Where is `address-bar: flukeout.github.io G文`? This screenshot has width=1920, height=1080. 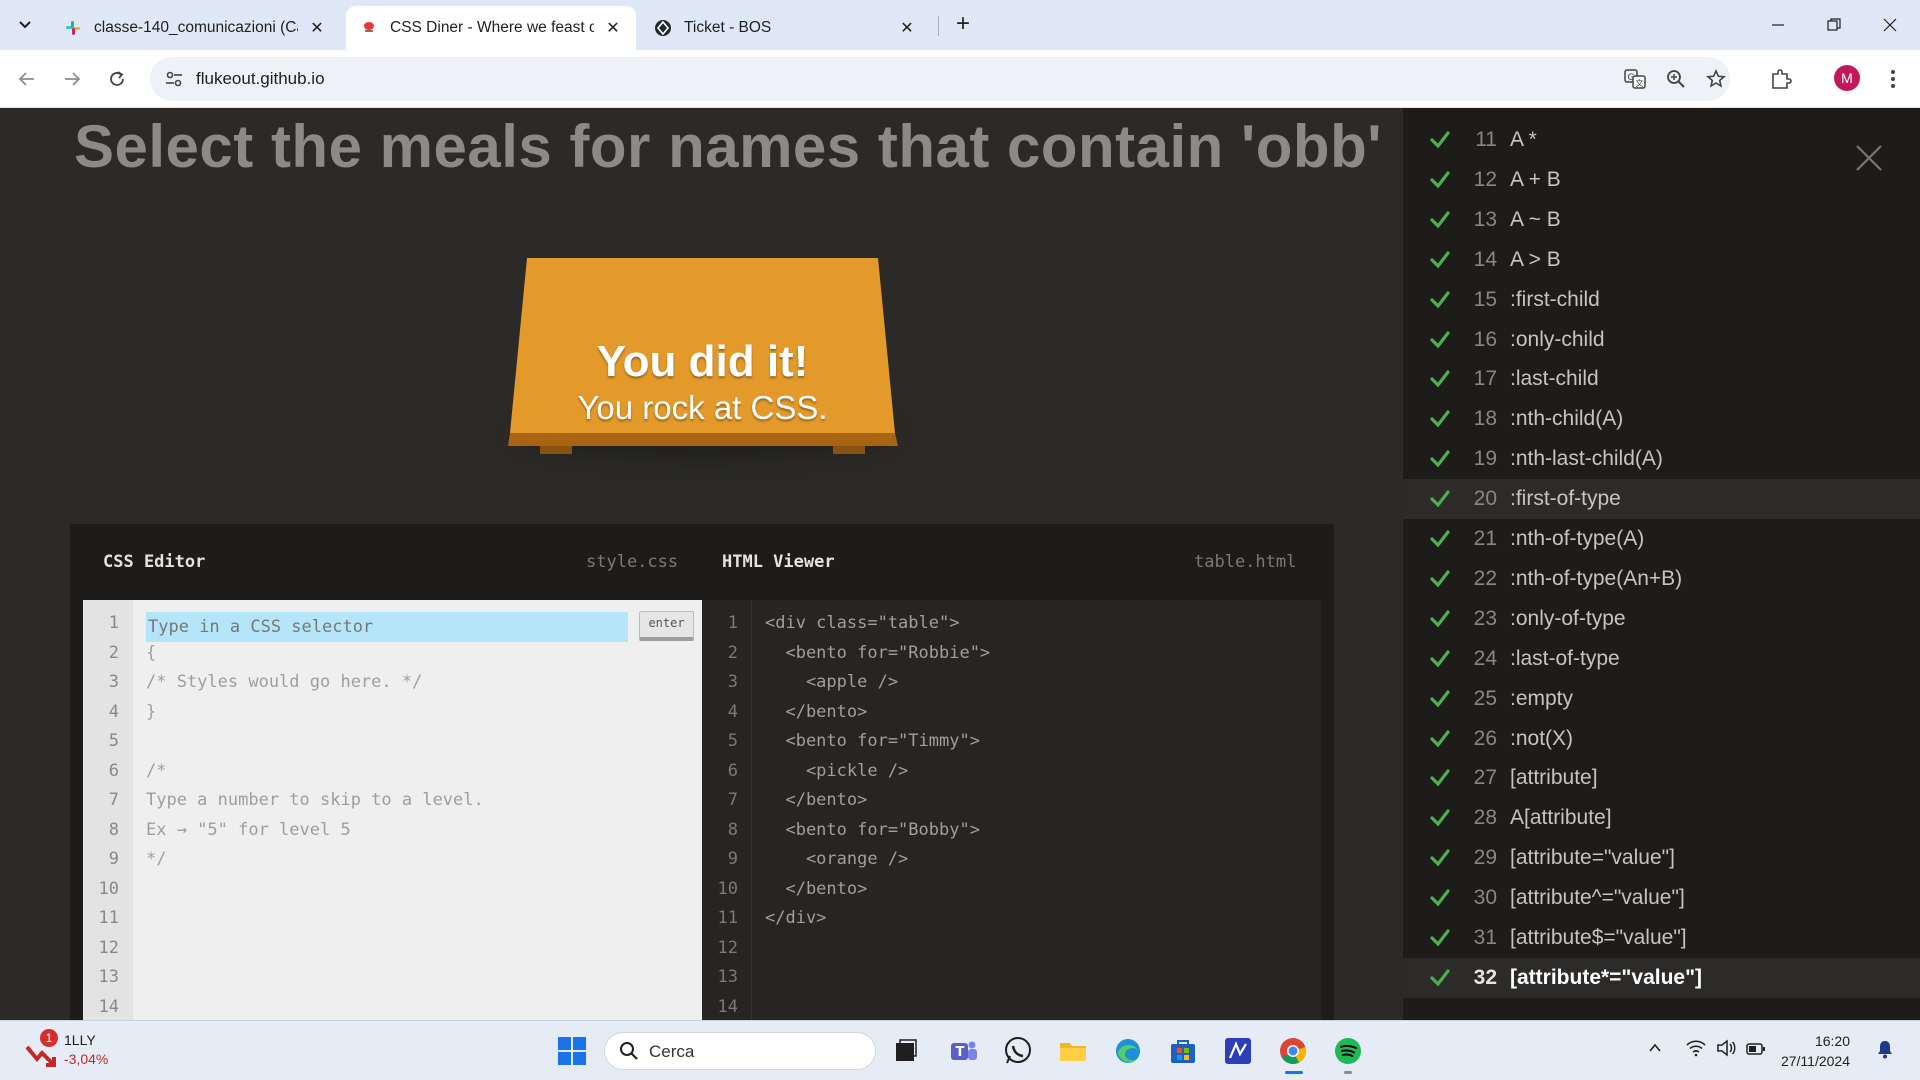 address-bar: flukeout.github.io G文 is located at coordinates (940, 79).